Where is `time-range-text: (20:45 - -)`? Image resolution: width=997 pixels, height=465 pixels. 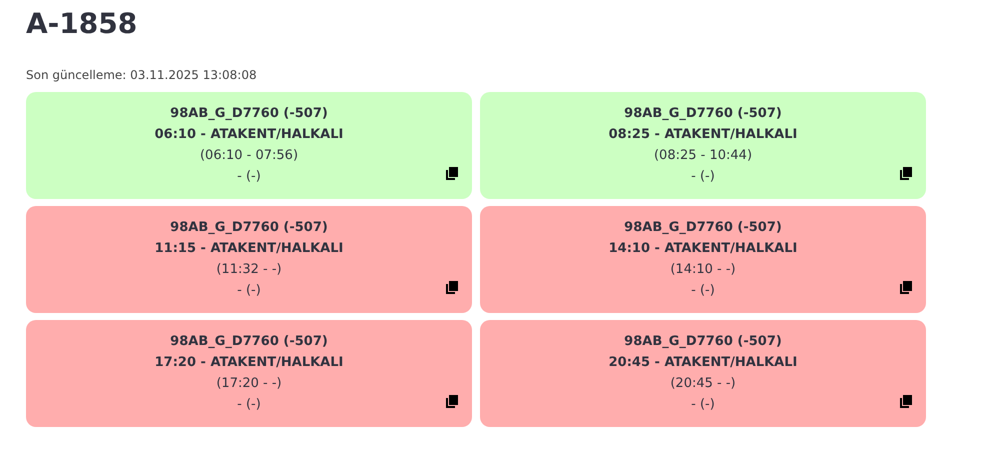 time-range-text: (20:45 - -) is located at coordinates (703, 384).